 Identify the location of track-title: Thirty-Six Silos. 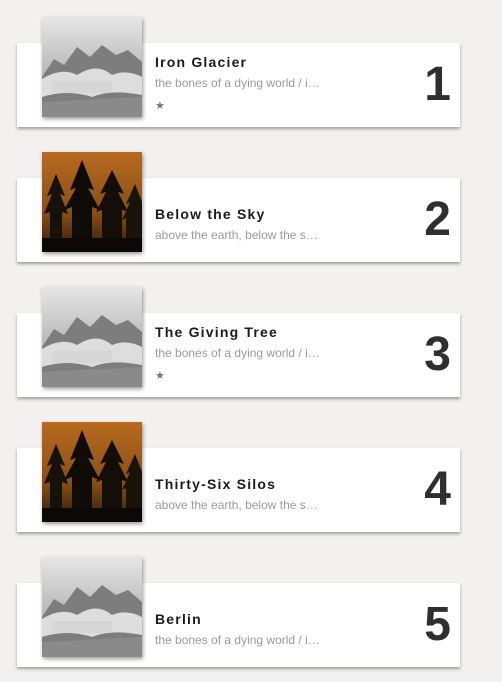
(215, 484).